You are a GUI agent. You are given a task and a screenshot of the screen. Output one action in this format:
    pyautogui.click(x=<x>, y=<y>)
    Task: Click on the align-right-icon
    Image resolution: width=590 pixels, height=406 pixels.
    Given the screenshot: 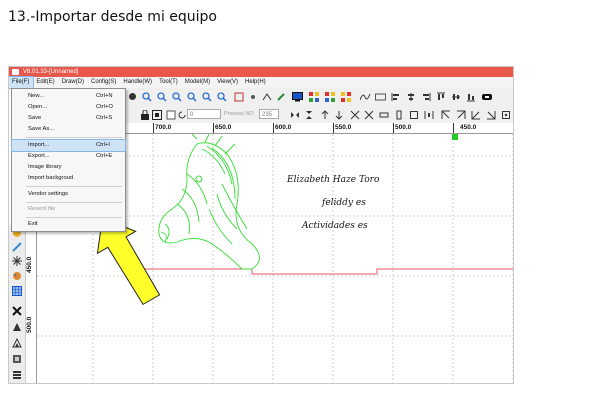 What is the action you would take?
    pyautogui.click(x=425, y=96)
    